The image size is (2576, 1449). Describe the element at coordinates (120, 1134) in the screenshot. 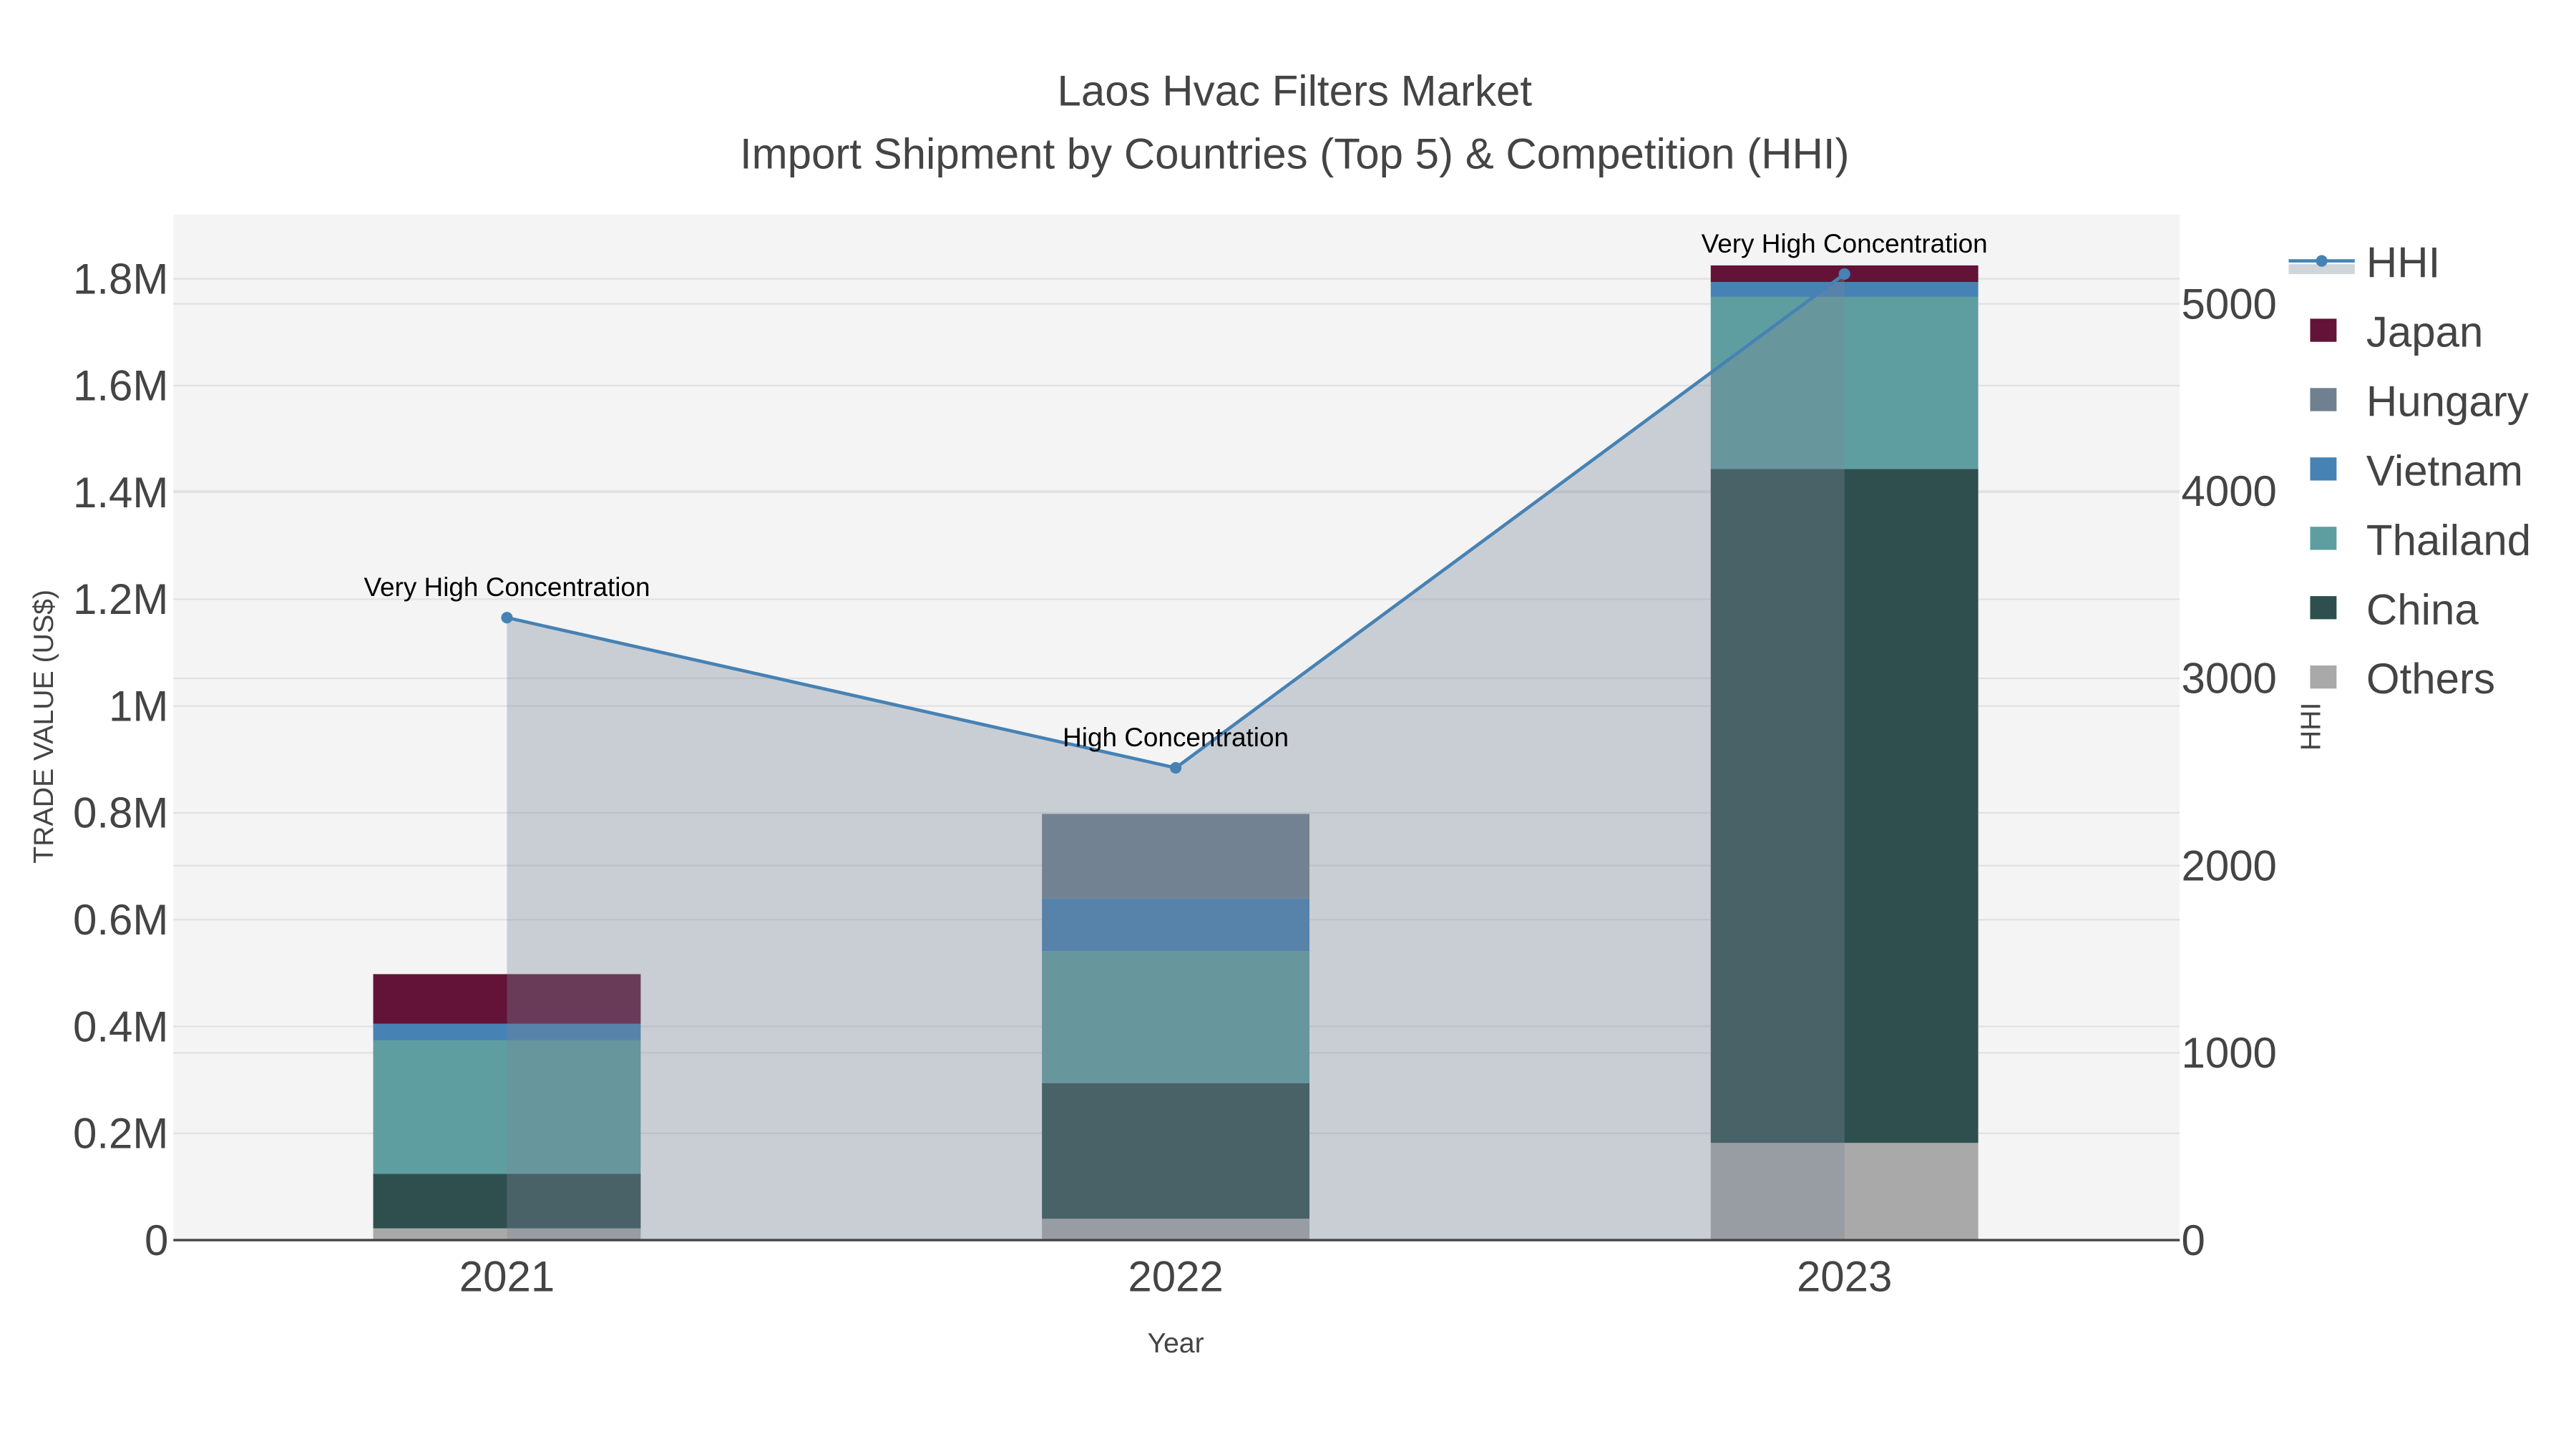

I see `y-tick-label: 0.2M` at that location.